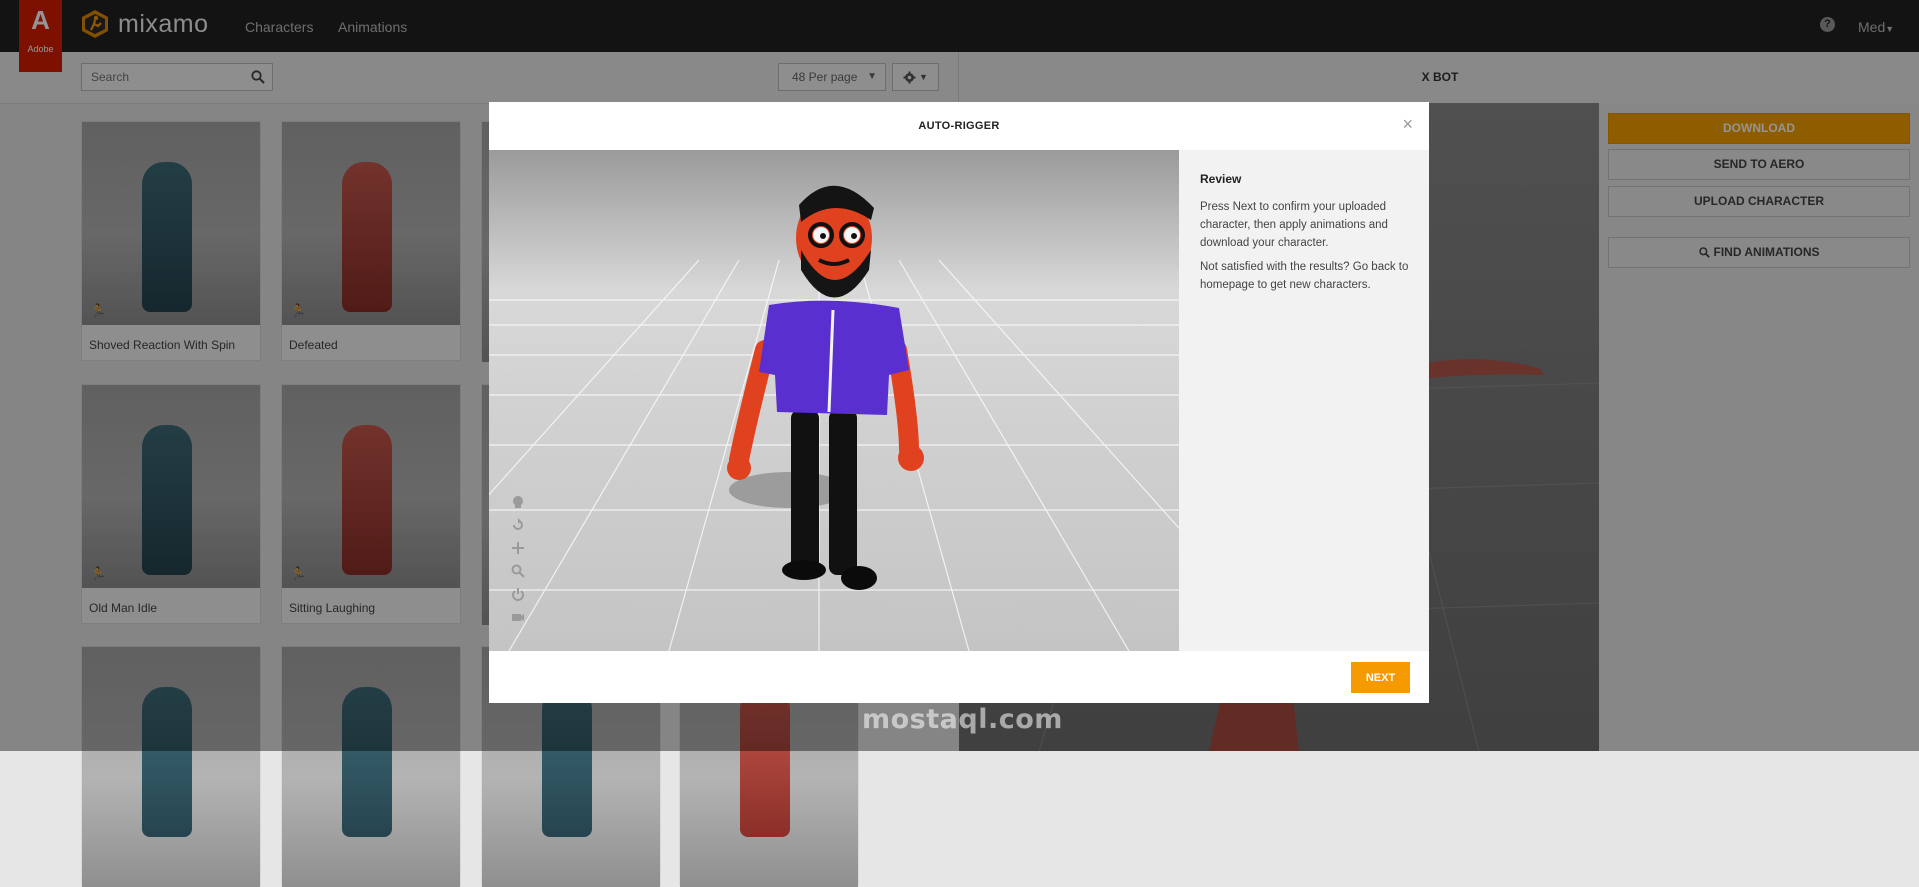 Image resolution: width=1919 pixels, height=887 pixels. I want to click on power-icon, so click(518, 594).